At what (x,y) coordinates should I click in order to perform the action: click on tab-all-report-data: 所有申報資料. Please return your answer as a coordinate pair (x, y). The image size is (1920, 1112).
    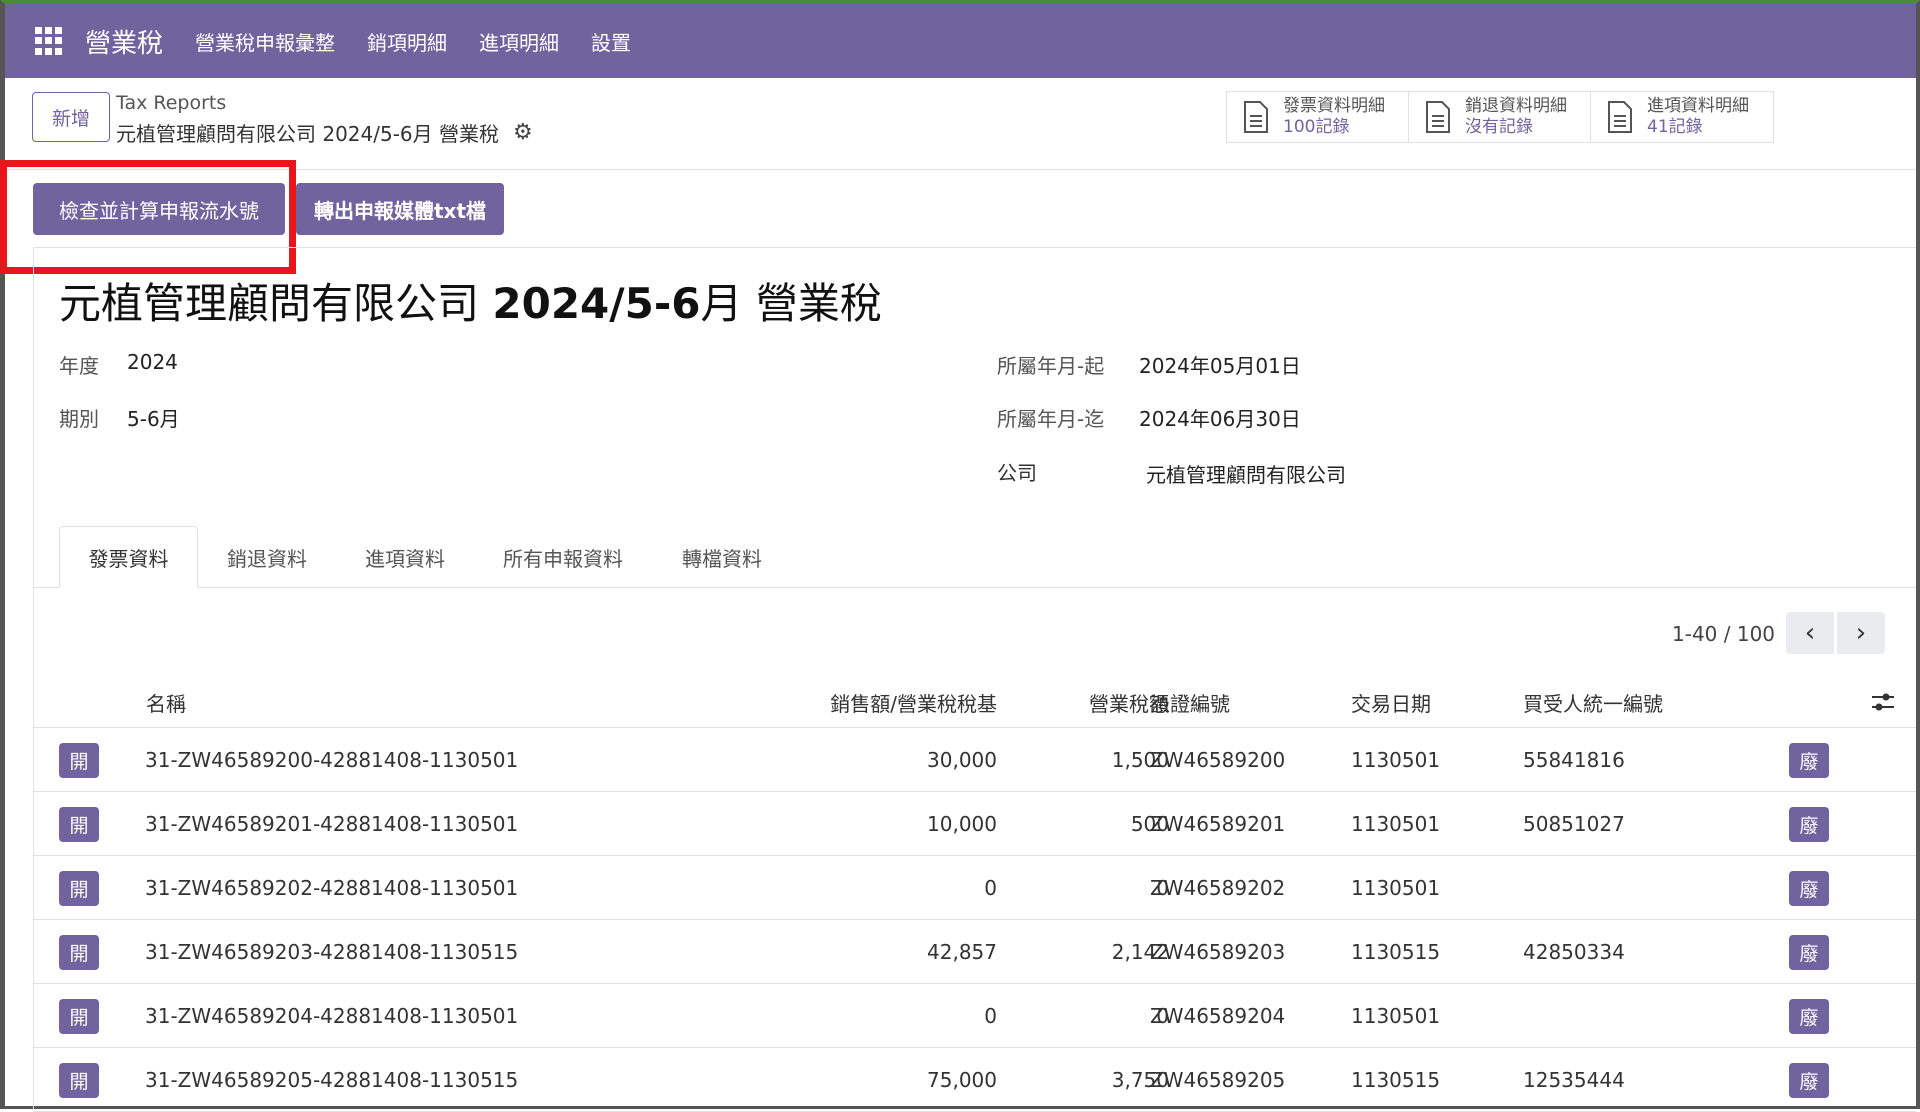
    Looking at the image, I should click on (563, 557).